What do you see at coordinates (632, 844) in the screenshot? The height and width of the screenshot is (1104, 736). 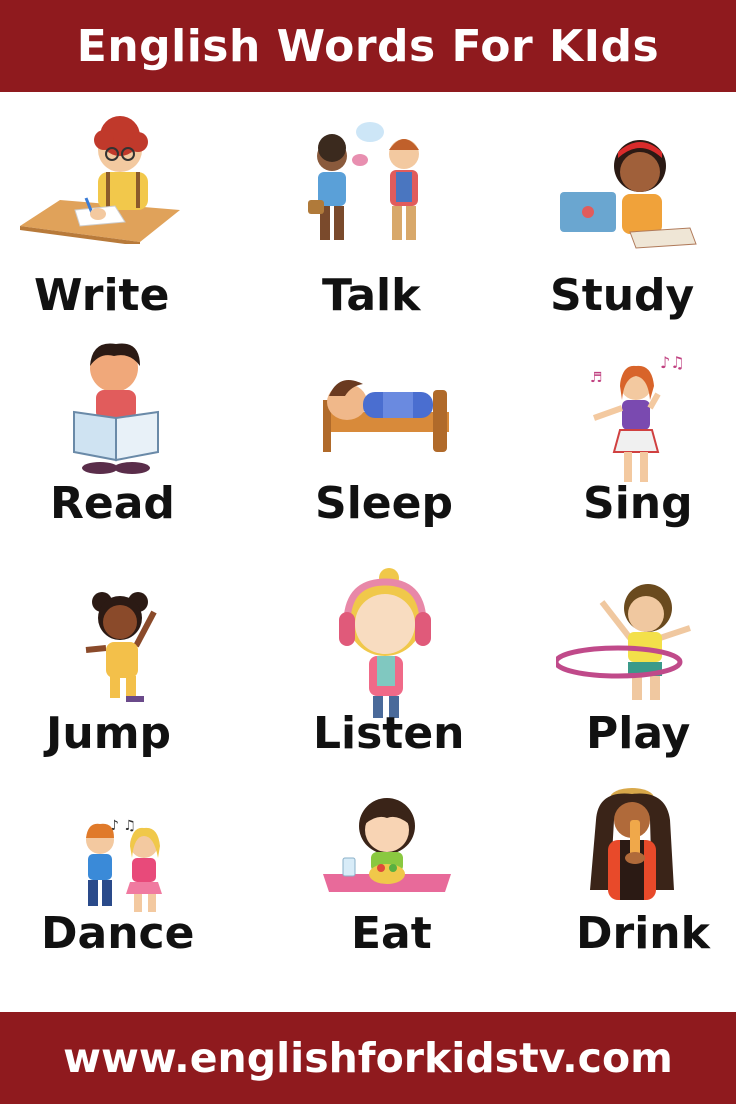 I see `drinking-girl-icon` at bounding box center [632, 844].